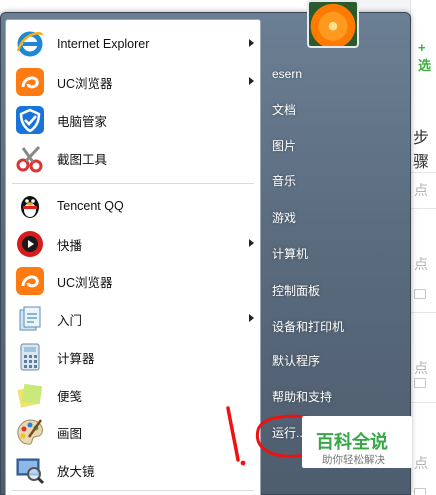  What do you see at coordinates (133, 357) in the screenshot?
I see `program-calculator: 计算器` at bounding box center [133, 357].